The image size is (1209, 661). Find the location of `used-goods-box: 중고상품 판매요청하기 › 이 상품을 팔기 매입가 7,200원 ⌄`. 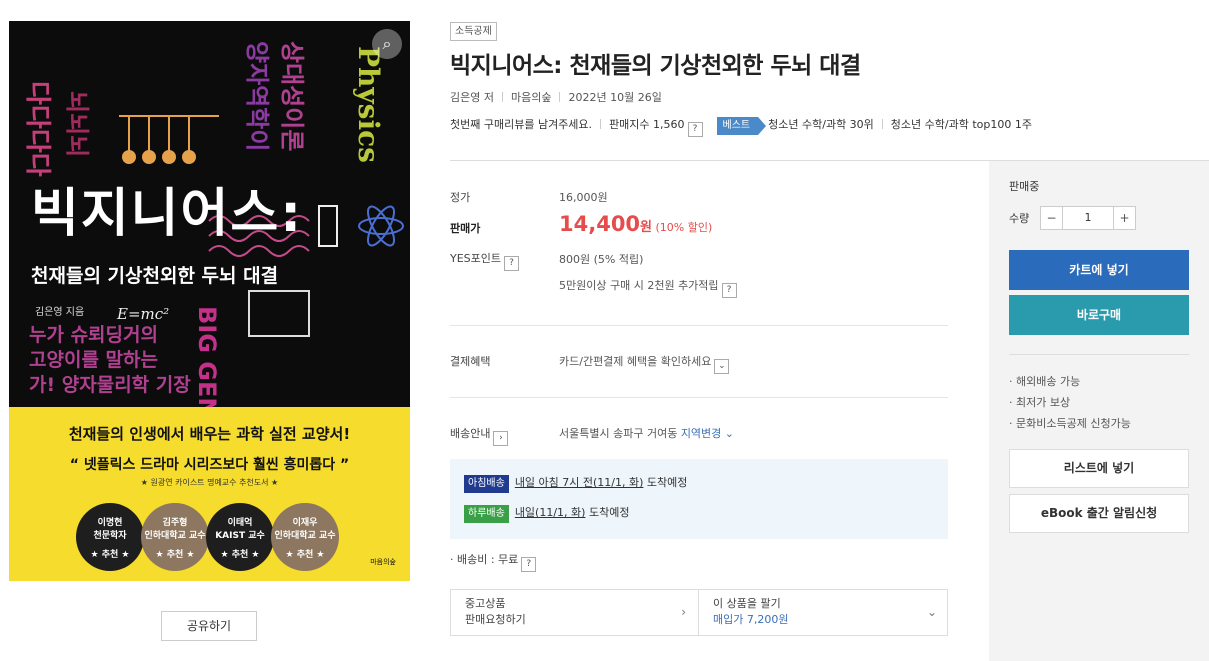

used-goods-box: 중고상품 판매요청하기 › 이 상품을 팔기 매입가 7,200원 ⌄ is located at coordinates (699, 612).